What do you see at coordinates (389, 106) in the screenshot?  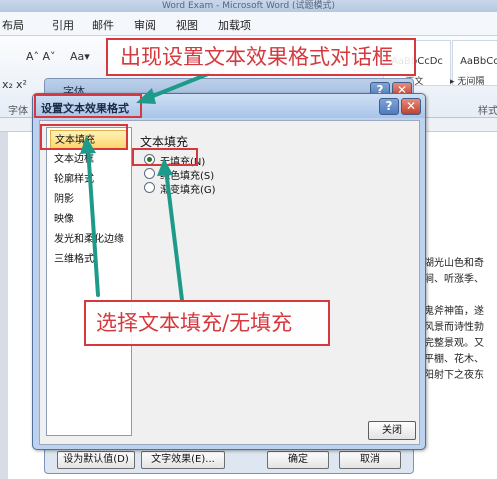 I see `help-icon: ?` at bounding box center [389, 106].